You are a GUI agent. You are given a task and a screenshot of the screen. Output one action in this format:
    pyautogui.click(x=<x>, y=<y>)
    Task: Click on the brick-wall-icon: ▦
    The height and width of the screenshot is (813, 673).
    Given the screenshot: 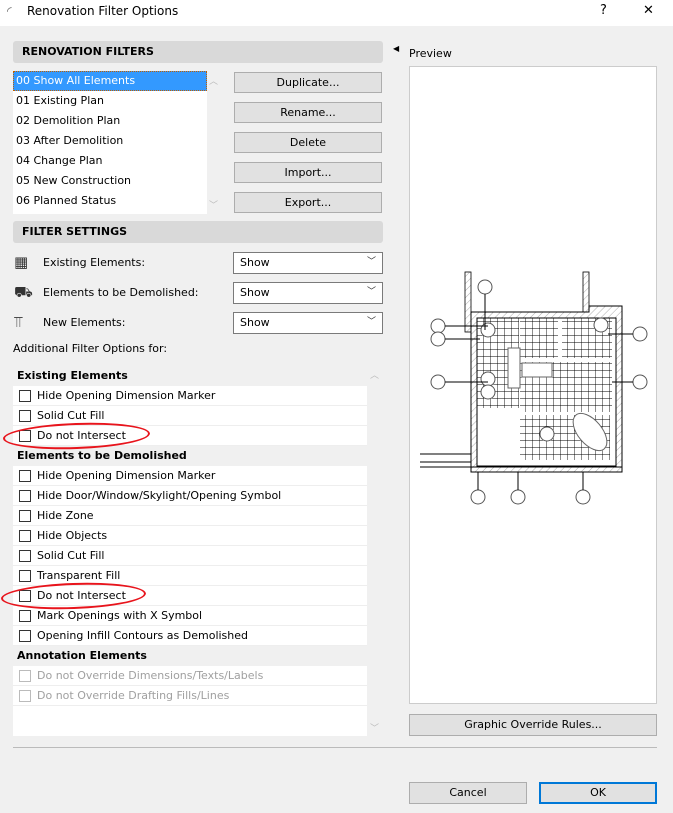 What is the action you would take?
    pyautogui.click(x=21, y=262)
    